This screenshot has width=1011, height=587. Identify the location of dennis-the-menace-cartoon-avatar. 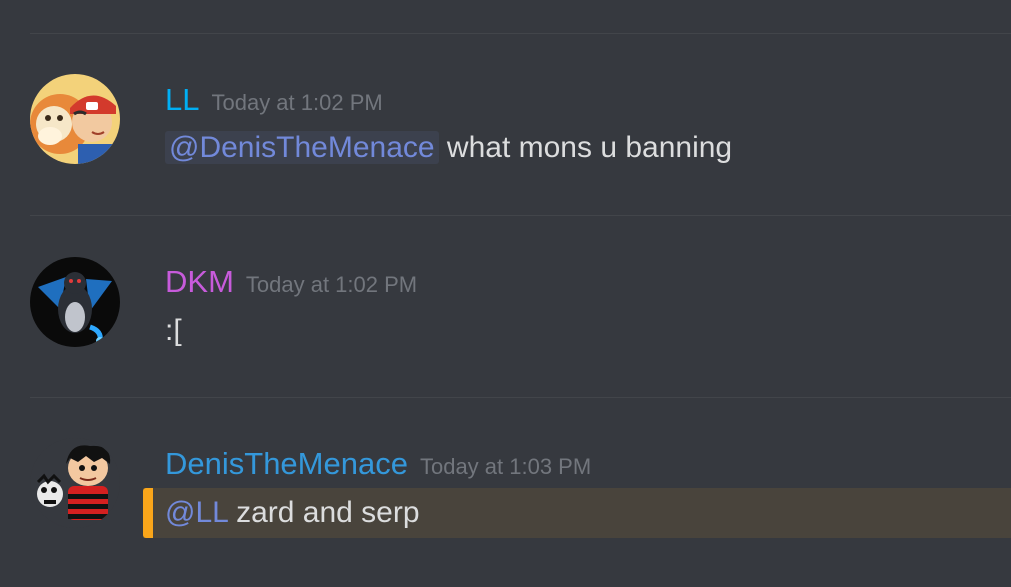
(75, 483).